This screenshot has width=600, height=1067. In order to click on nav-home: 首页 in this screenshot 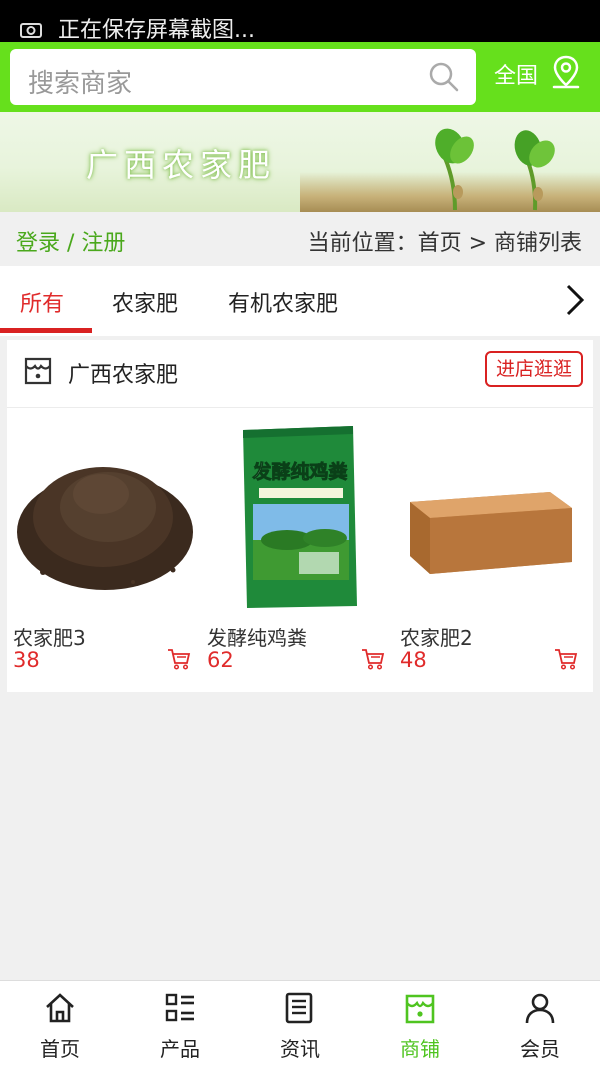, I will do `click(60, 1024)`.